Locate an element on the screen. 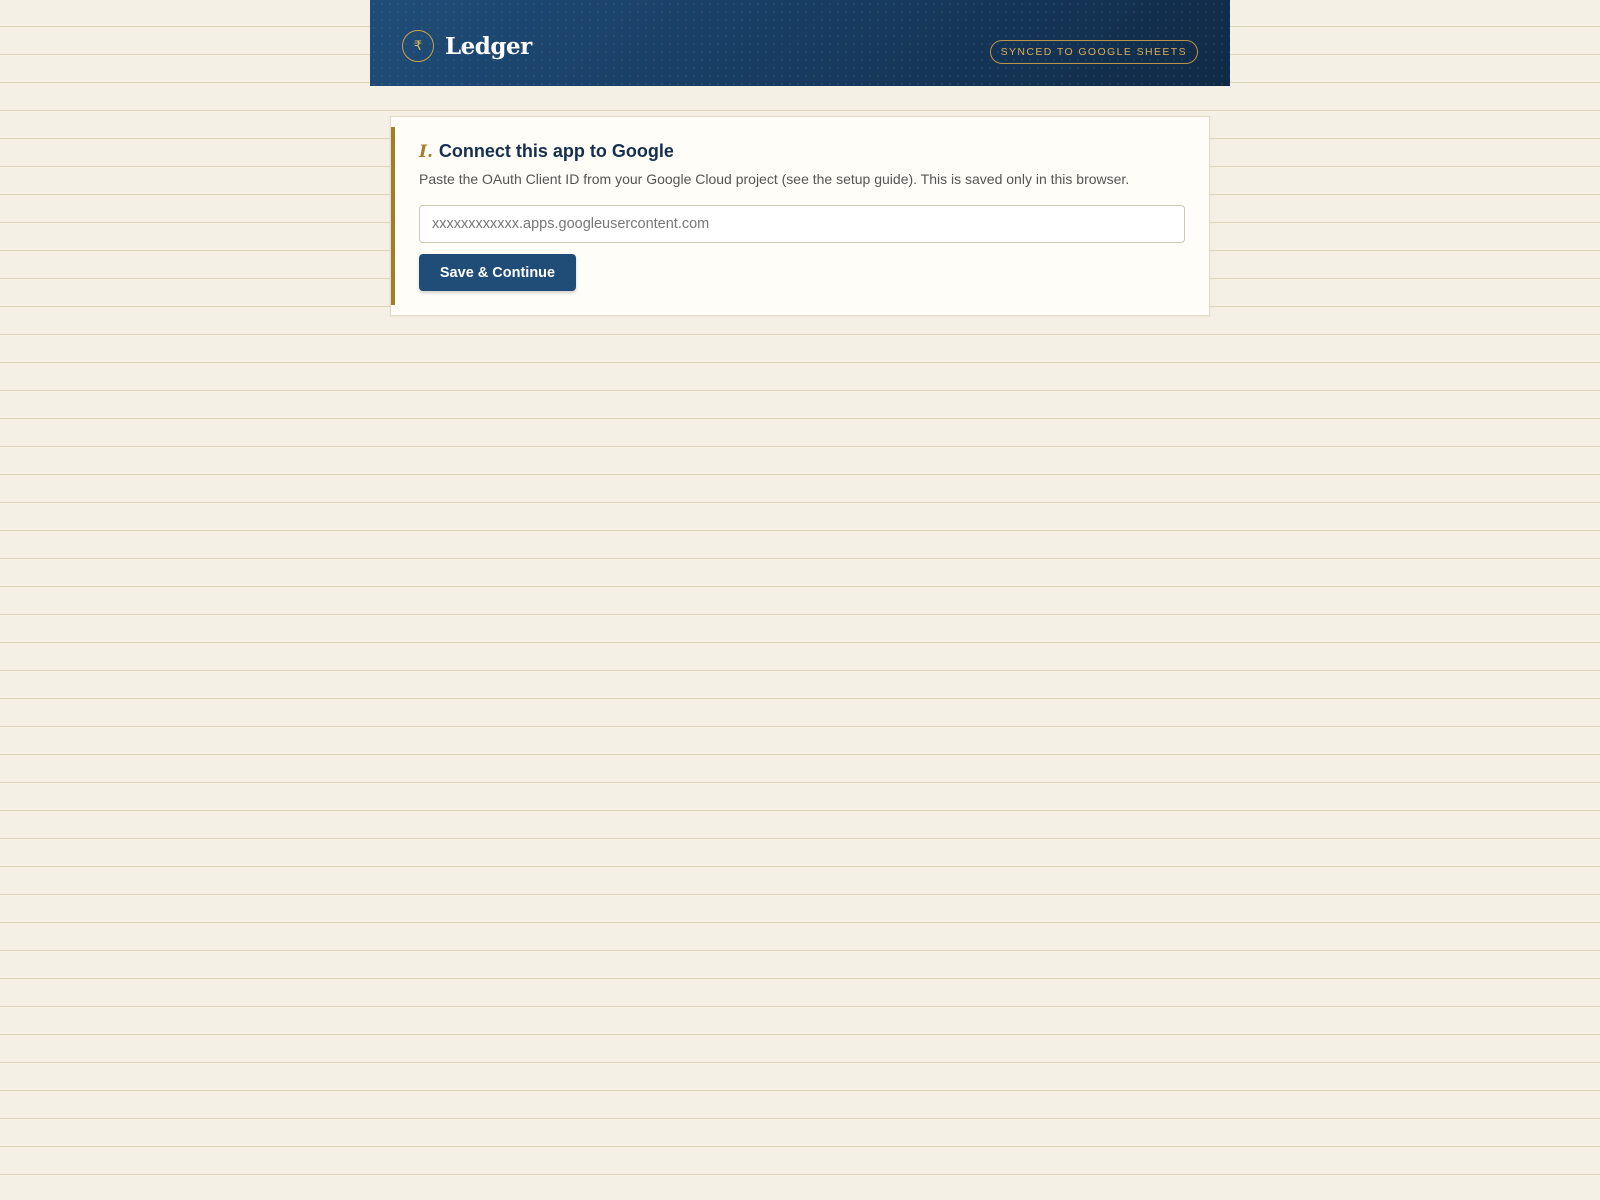 This screenshot has height=1200, width=1600. step-numeral: I. is located at coordinates (426, 152).